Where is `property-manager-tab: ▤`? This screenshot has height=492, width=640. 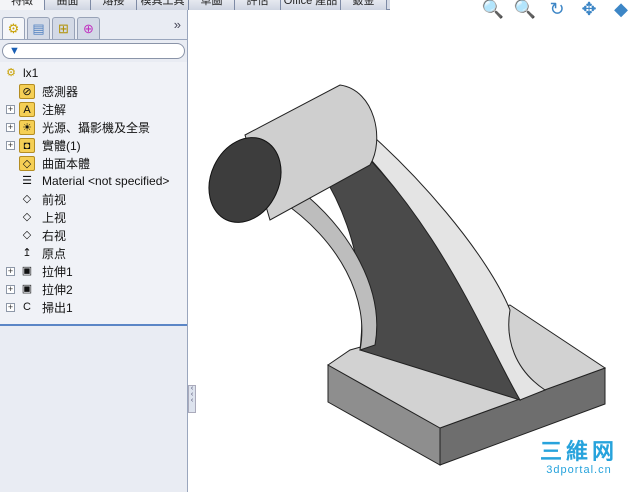
property-manager-tab: ▤ is located at coordinates (38, 28).